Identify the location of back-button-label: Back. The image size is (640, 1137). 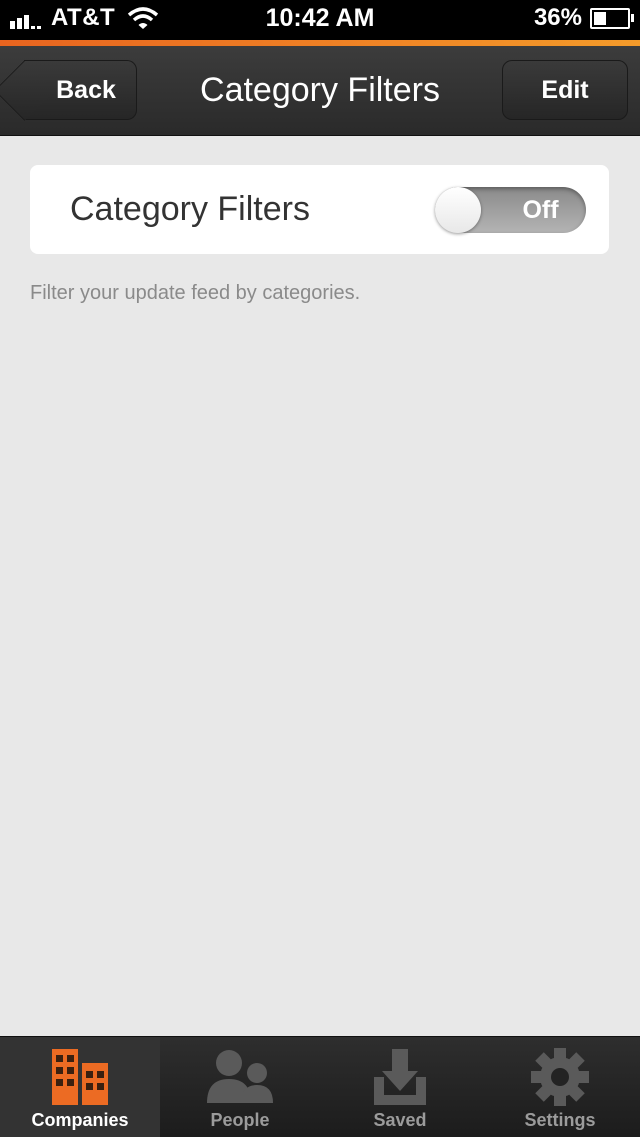
(86, 89).